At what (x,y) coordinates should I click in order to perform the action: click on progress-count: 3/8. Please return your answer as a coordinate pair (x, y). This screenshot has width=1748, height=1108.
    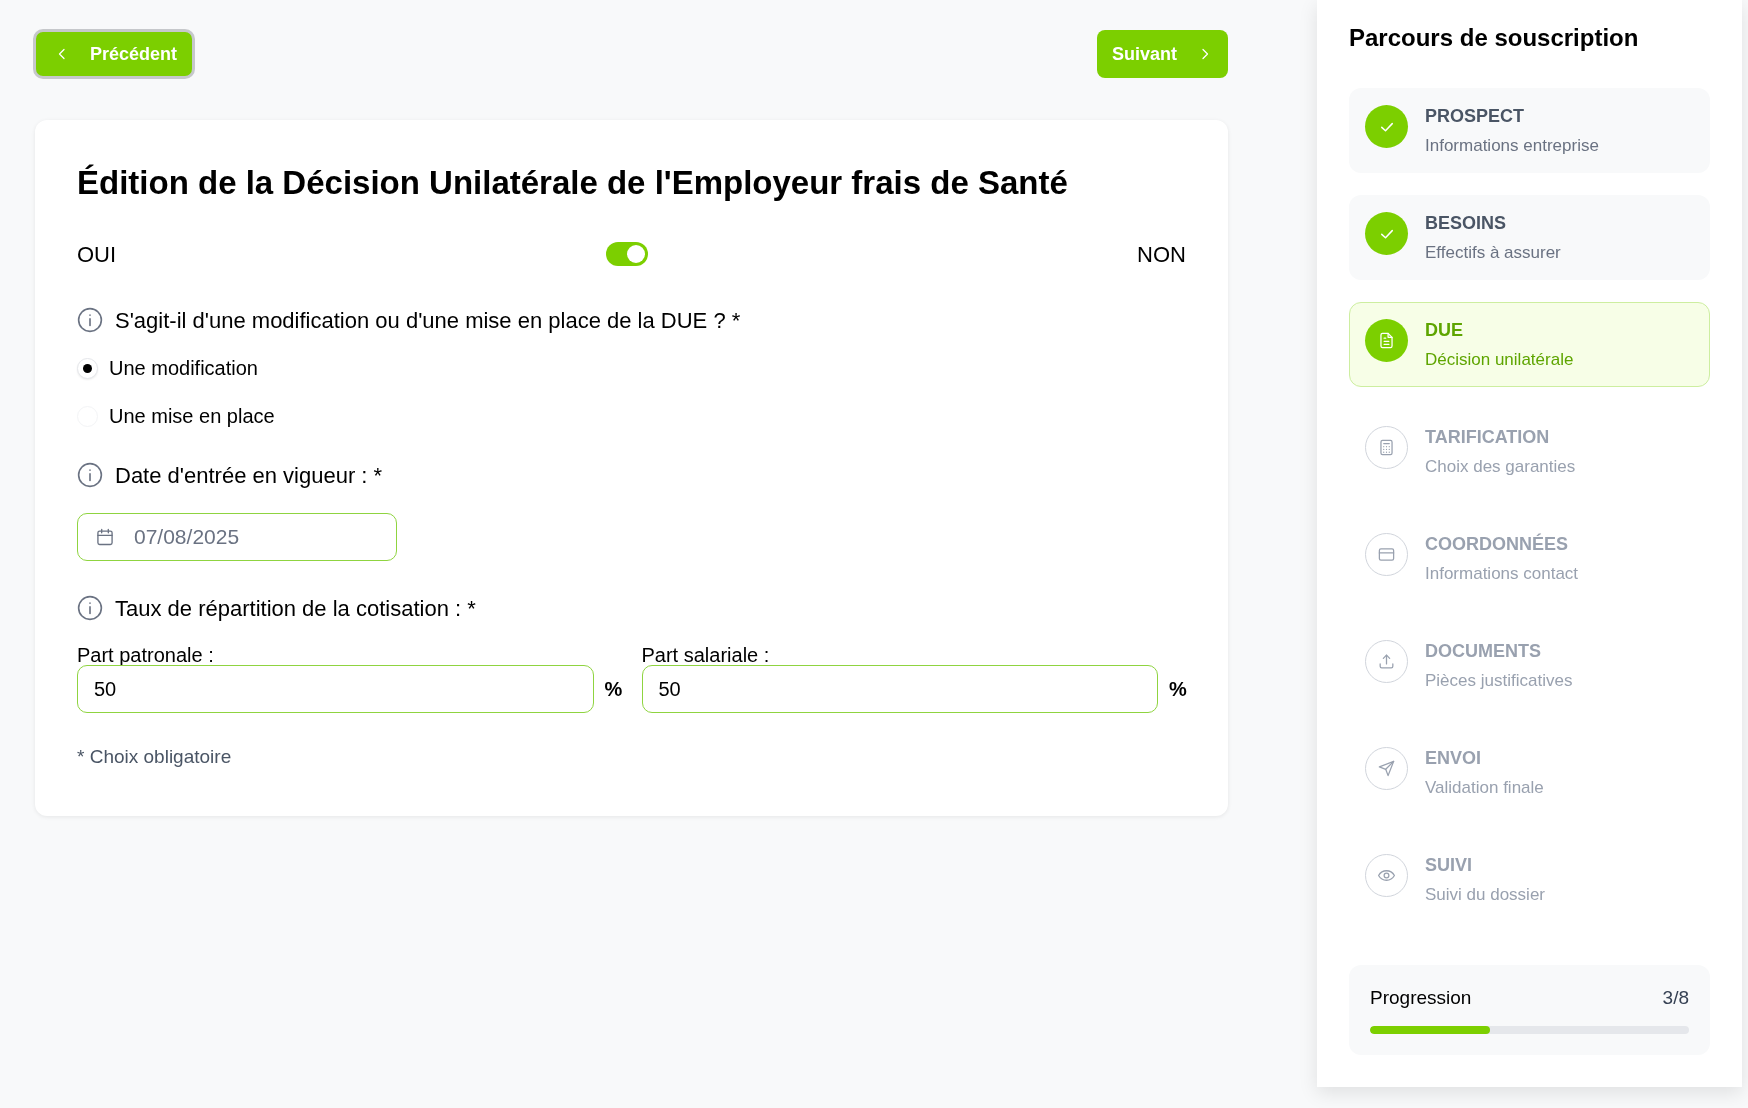
    Looking at the image, I should click on (1675, 997).